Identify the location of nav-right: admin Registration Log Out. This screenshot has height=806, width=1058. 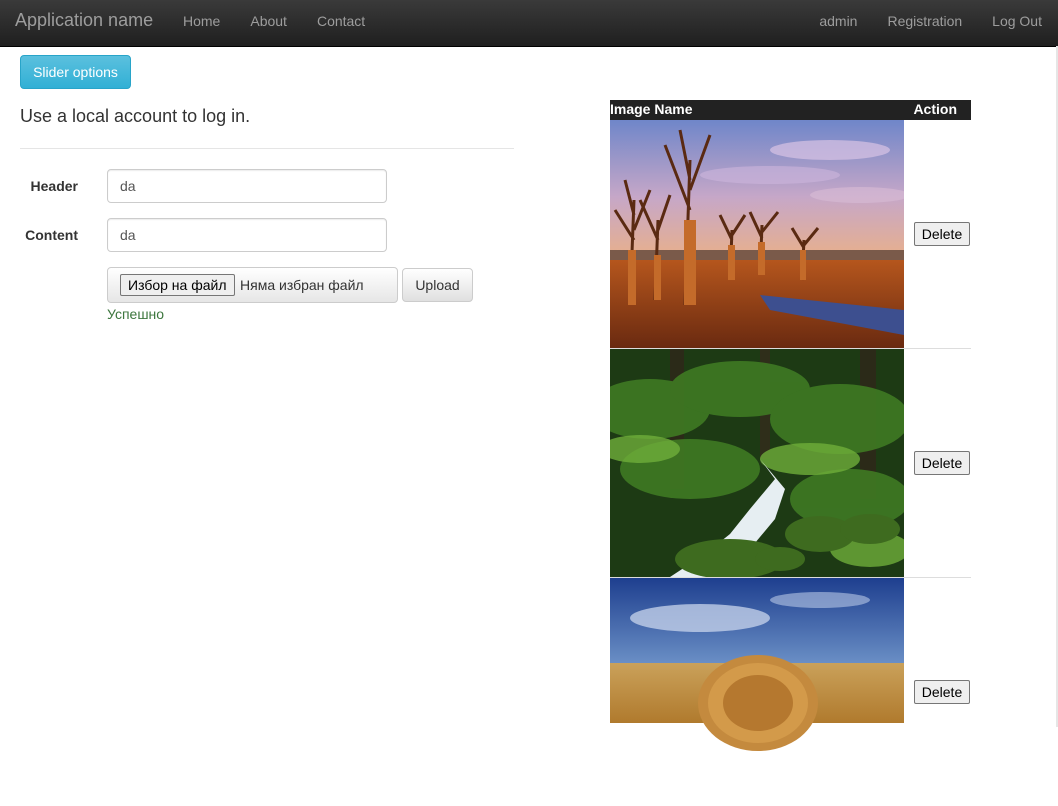
(923, 21).